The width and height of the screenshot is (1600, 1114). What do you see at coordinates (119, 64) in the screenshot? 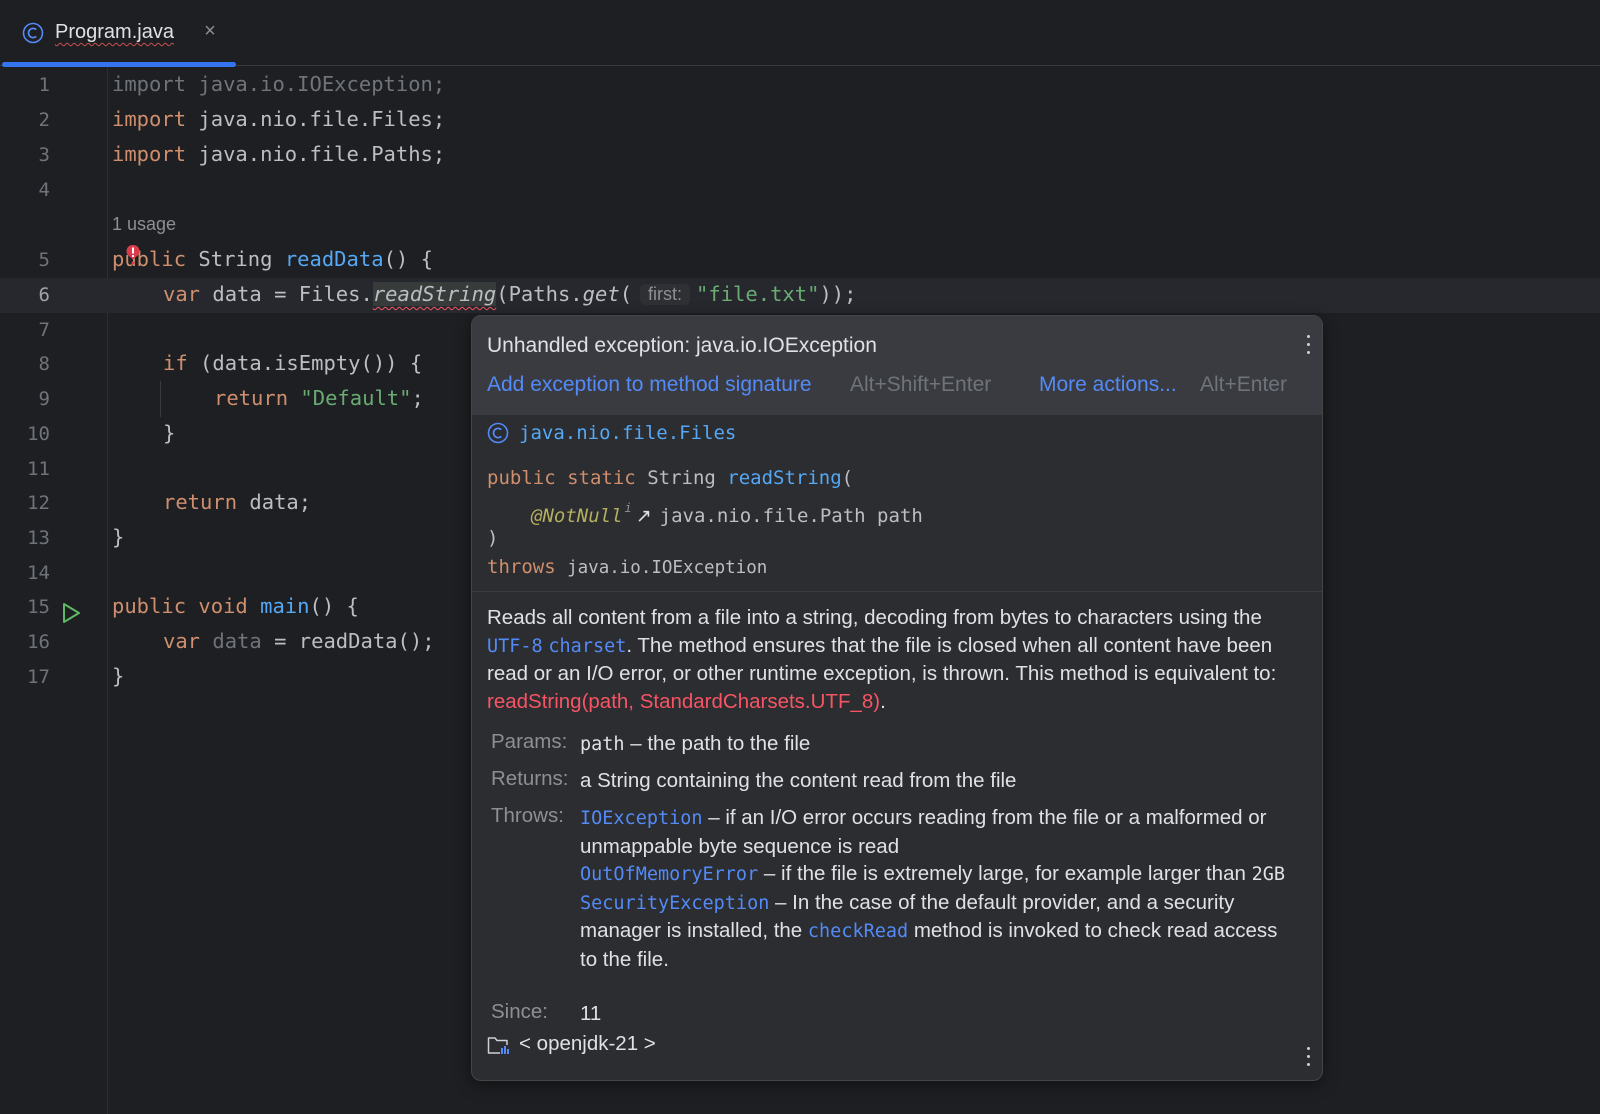
I see `active-tab-indicator` at bounding box center [119, 64].